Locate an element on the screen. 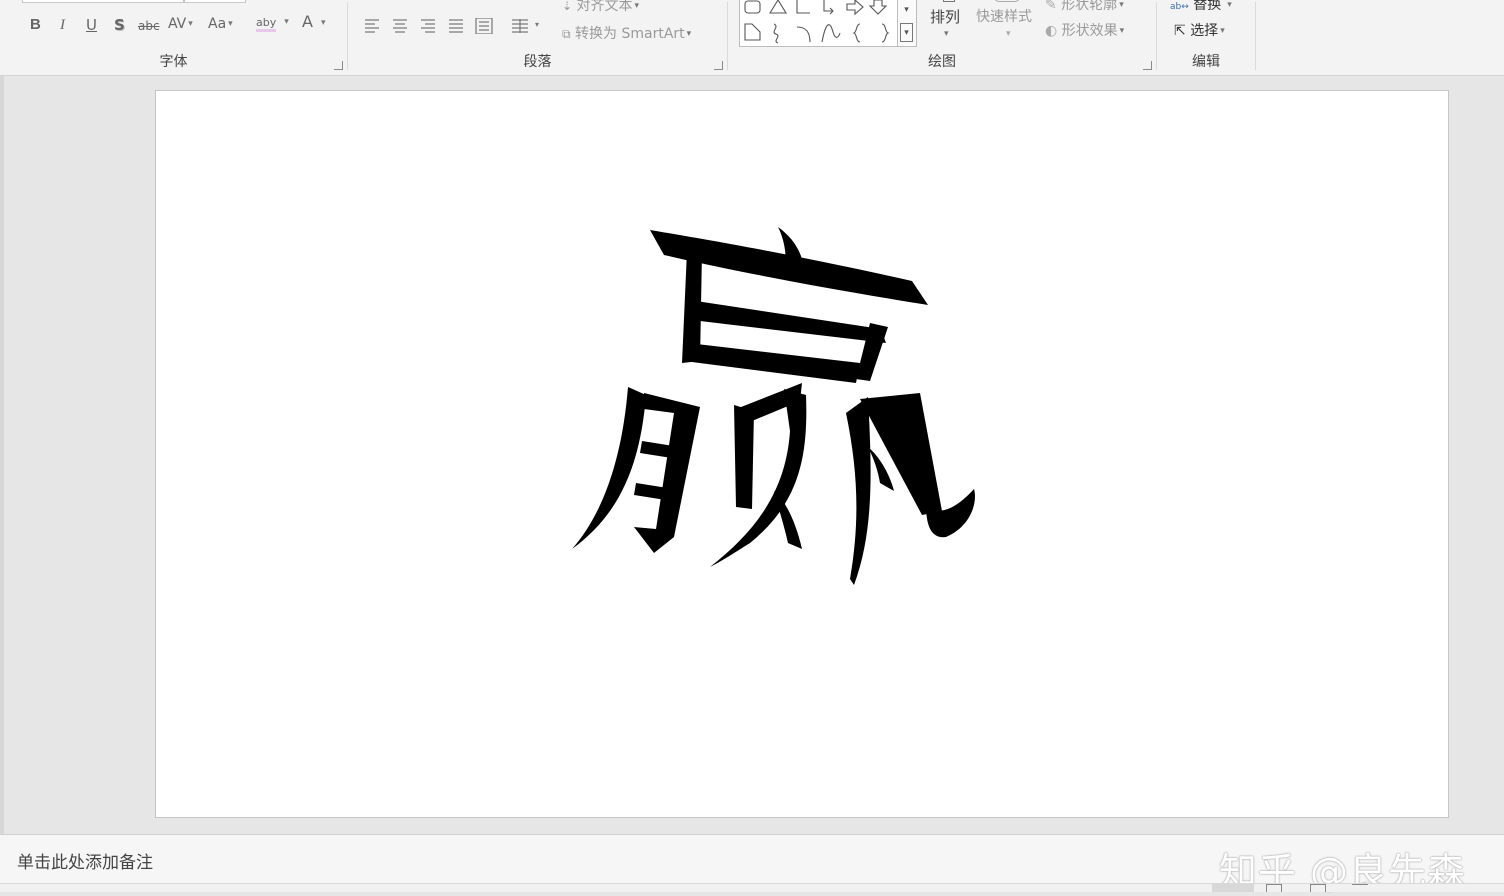 This screenshot has width=1504, height=896. l-shape-icon is located at coordinates (803, 7).